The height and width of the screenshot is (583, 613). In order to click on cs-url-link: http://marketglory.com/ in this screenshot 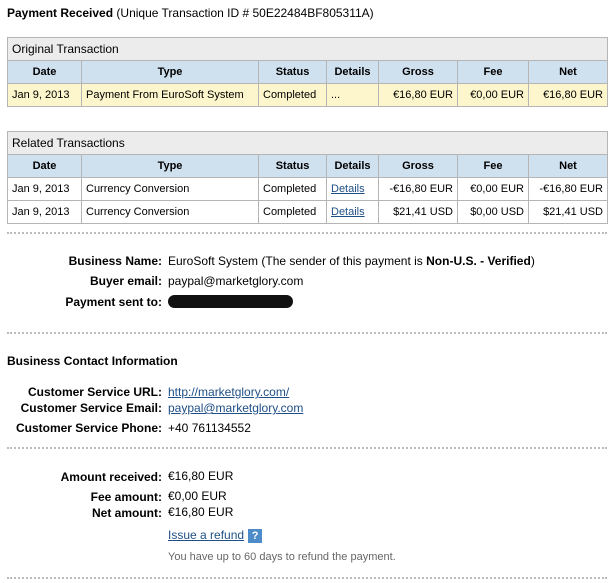, I will do `click(228, 392)`.